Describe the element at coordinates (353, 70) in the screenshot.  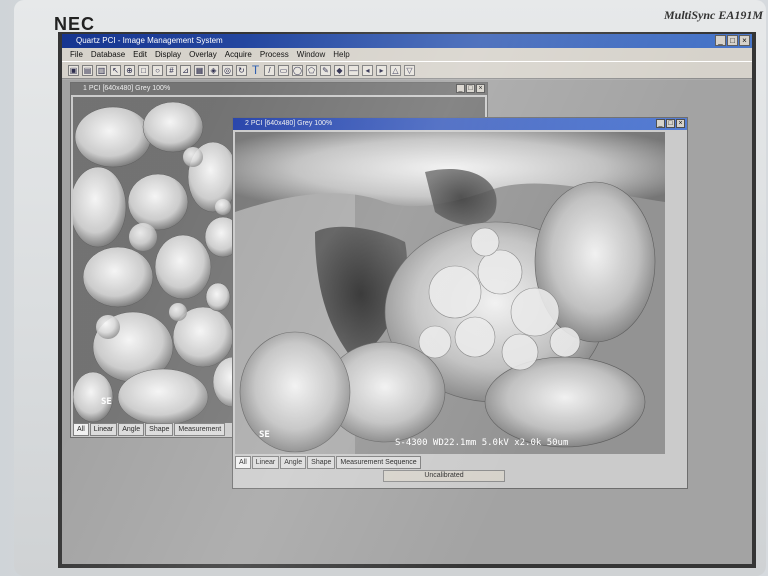
I see `line-style-icon: —` at that location.